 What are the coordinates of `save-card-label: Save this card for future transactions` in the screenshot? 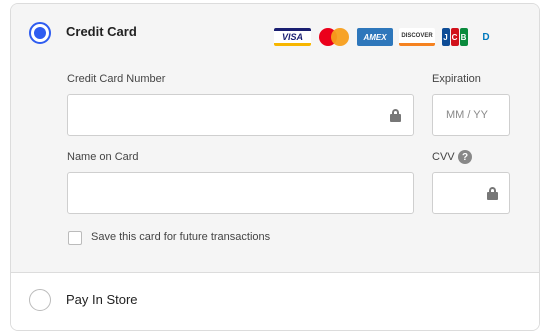 It's located at (180, 237).